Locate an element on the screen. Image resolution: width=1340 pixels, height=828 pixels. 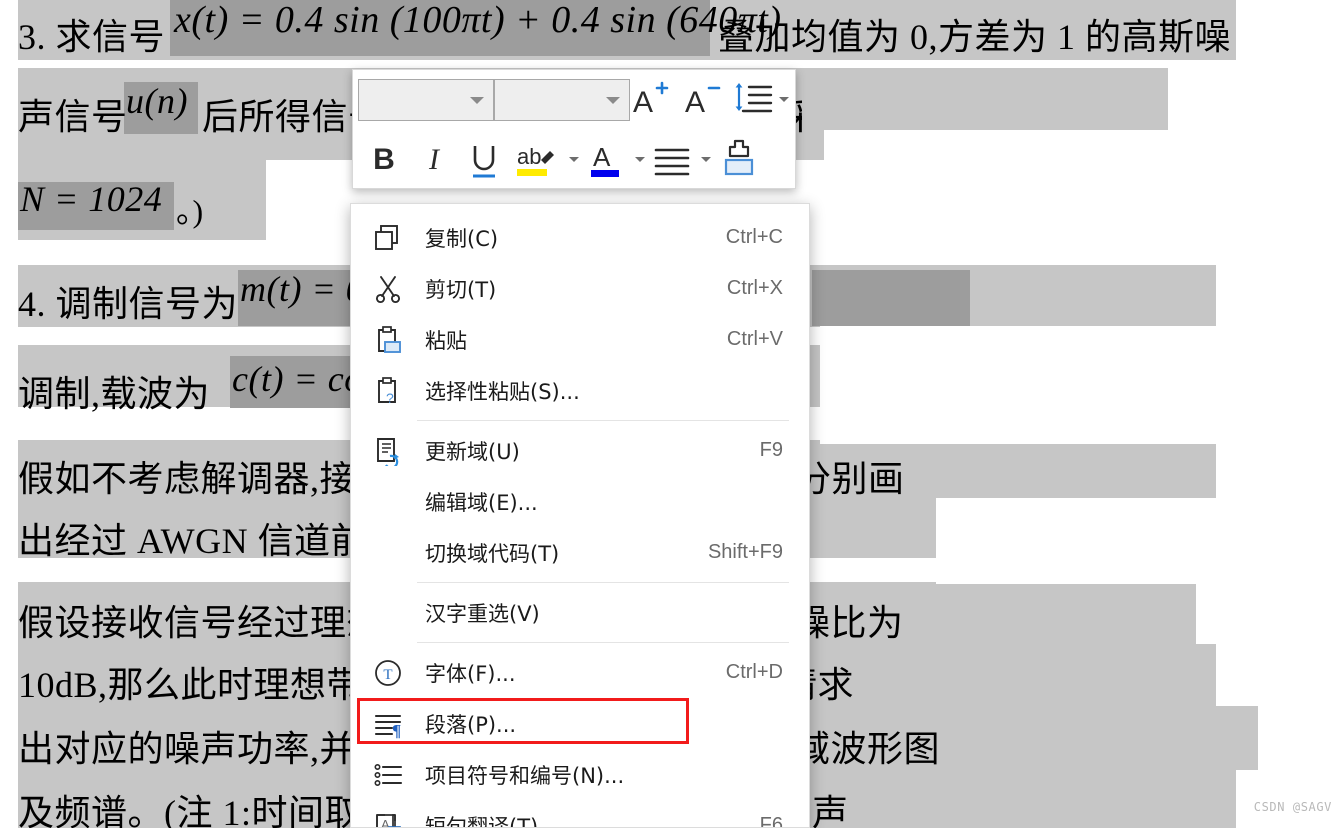
menu-item-label: 切换域代码(T) is located at coordinates (492, 553).